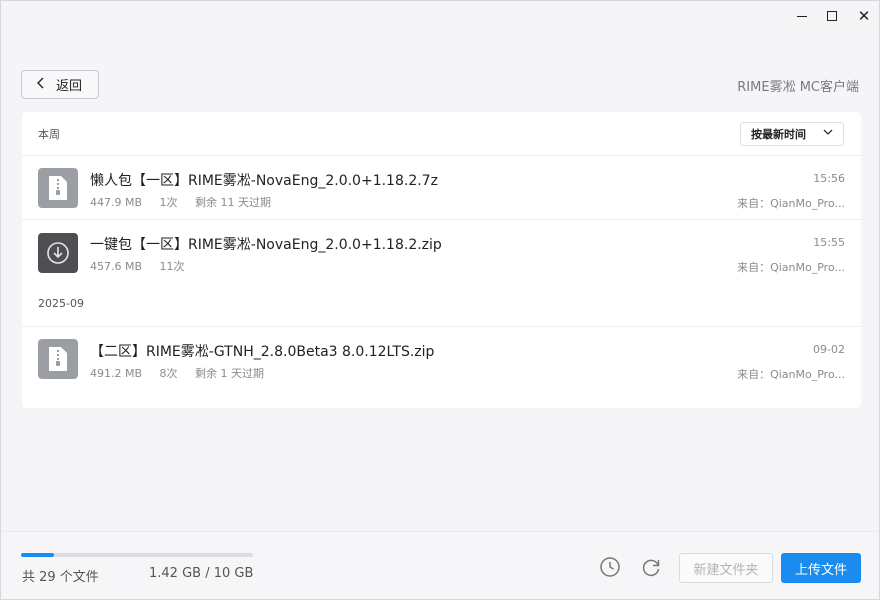  I want to click on file-downloads: 1次, so click(168, 202).